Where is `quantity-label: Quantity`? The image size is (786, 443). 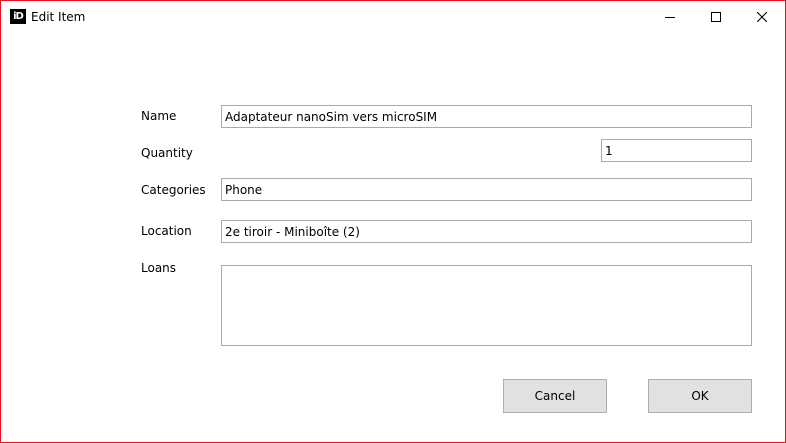
quantity-label: Quantity is located at coordinates (167, 153).